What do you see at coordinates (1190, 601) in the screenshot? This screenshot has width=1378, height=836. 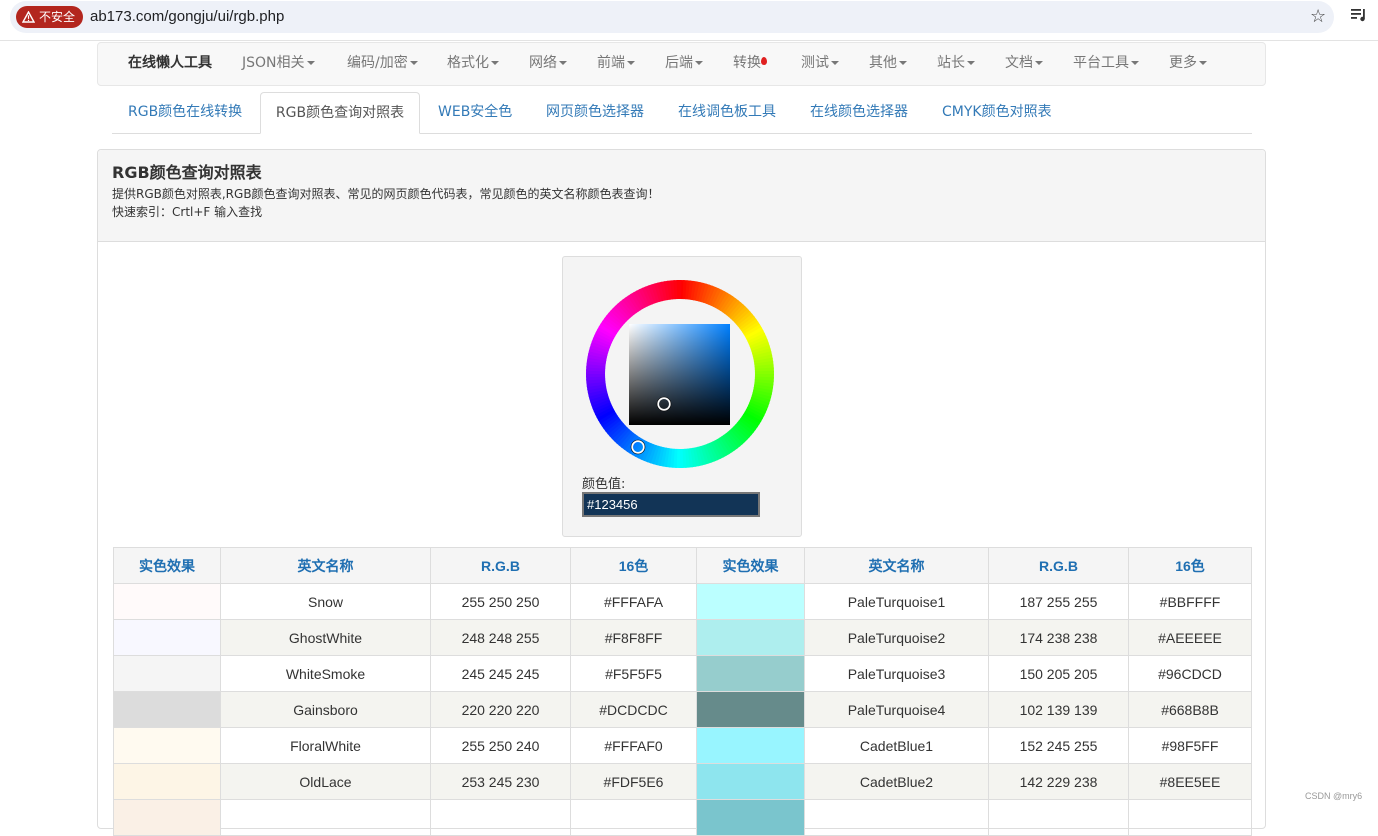 I see `color-hex: #BBFFFF` at bounding box center [1190, 601].